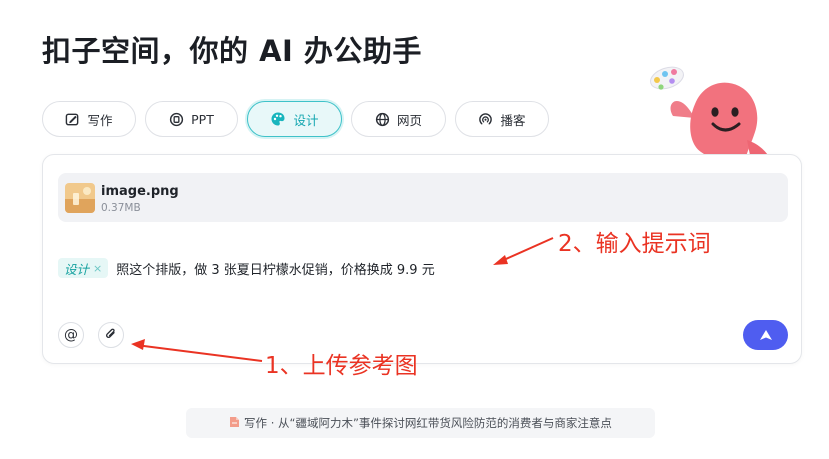 This screenshot has height=459, width=829. I want to click on tab-ppt: PPT, so click(191, 119).